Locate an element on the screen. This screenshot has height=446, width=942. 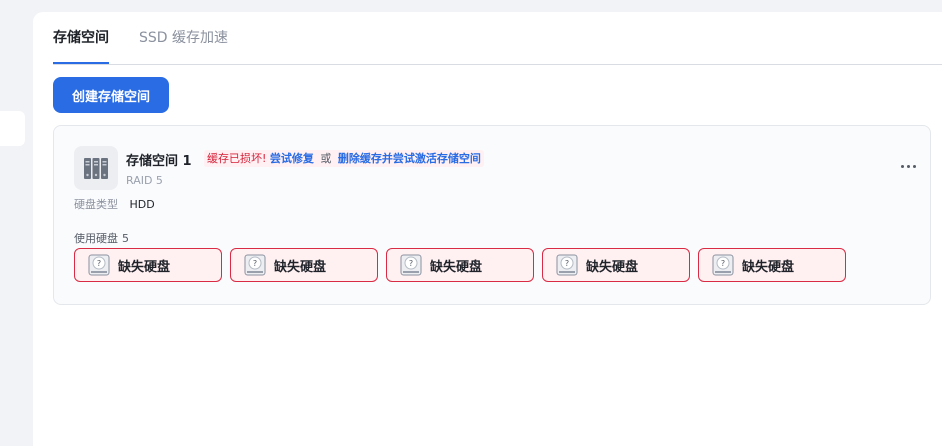
tab-bar: 存储空间 SSD 缓存加速 is located at coordinates (497, 38).